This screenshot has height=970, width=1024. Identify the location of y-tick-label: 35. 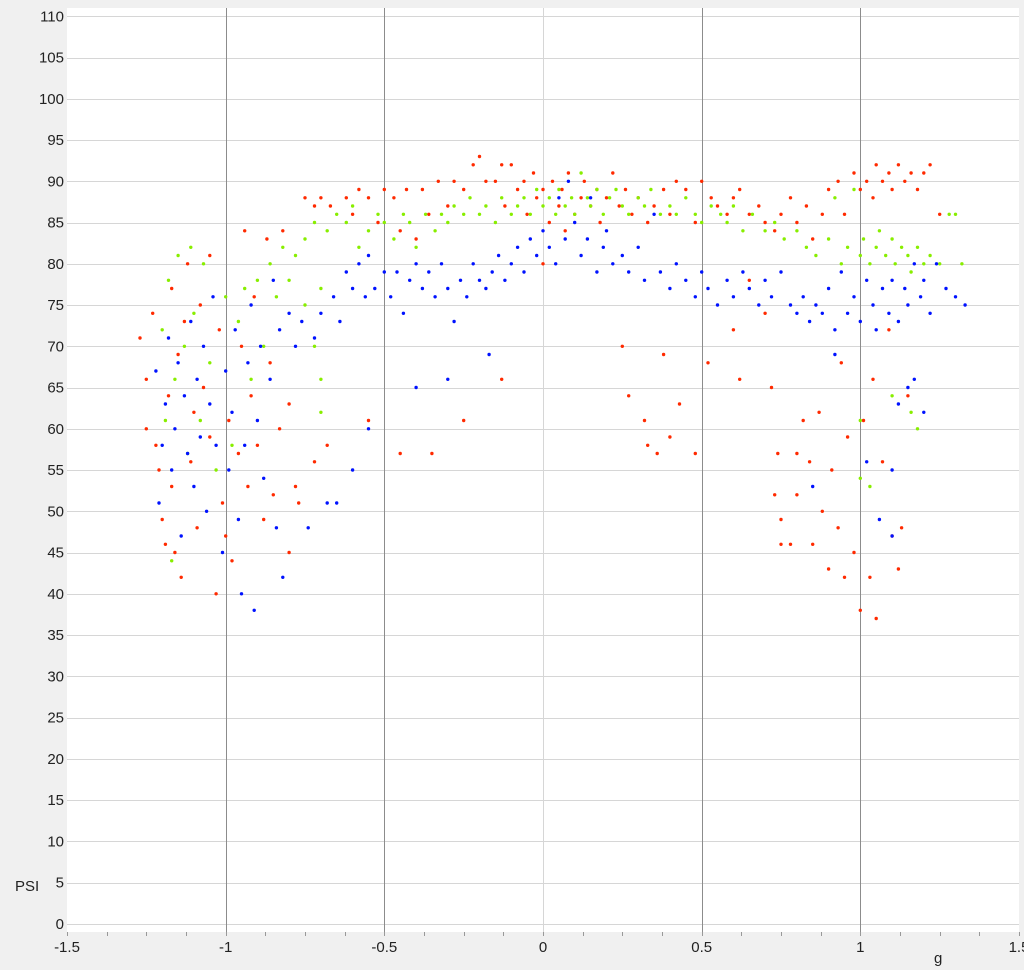
(55, 635).